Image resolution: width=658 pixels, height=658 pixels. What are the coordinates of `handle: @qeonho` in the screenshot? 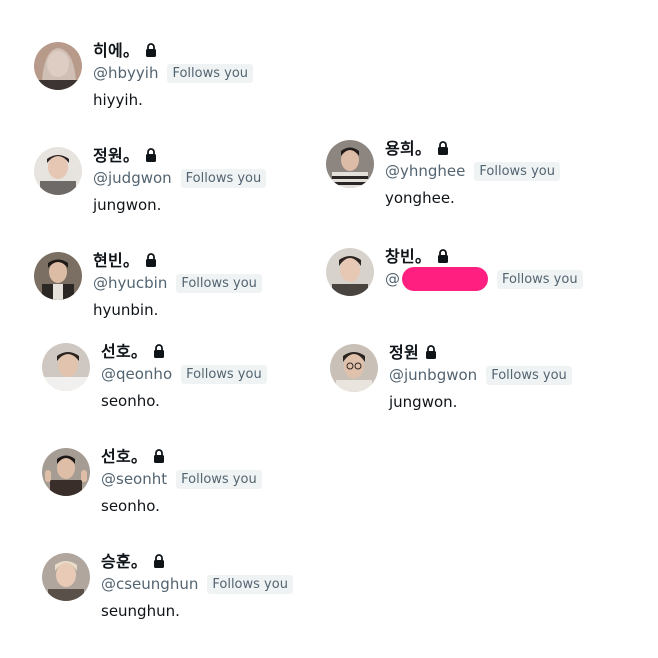 It's located at (137, 374).